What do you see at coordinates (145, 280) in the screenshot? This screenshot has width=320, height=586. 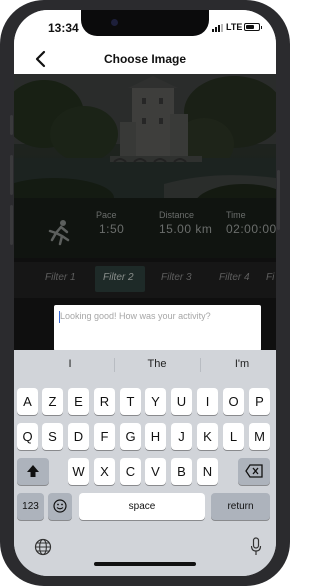 I see `filter-strip: Filter 1 Filter 2 Filter 3 Filter 4 Fi` at bounding box center [145, 280].